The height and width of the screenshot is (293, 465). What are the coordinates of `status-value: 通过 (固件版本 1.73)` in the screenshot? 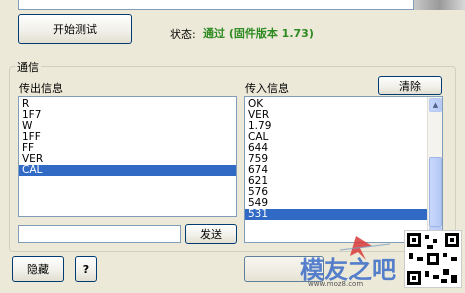 It's located at (258, 33).